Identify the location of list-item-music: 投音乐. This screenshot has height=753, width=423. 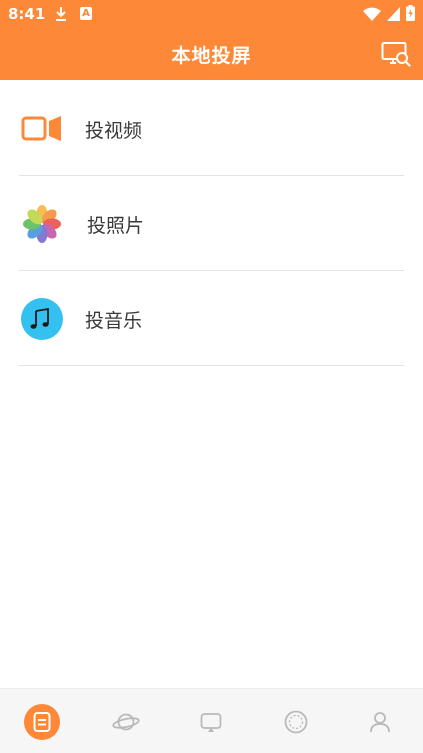
(211, 318).